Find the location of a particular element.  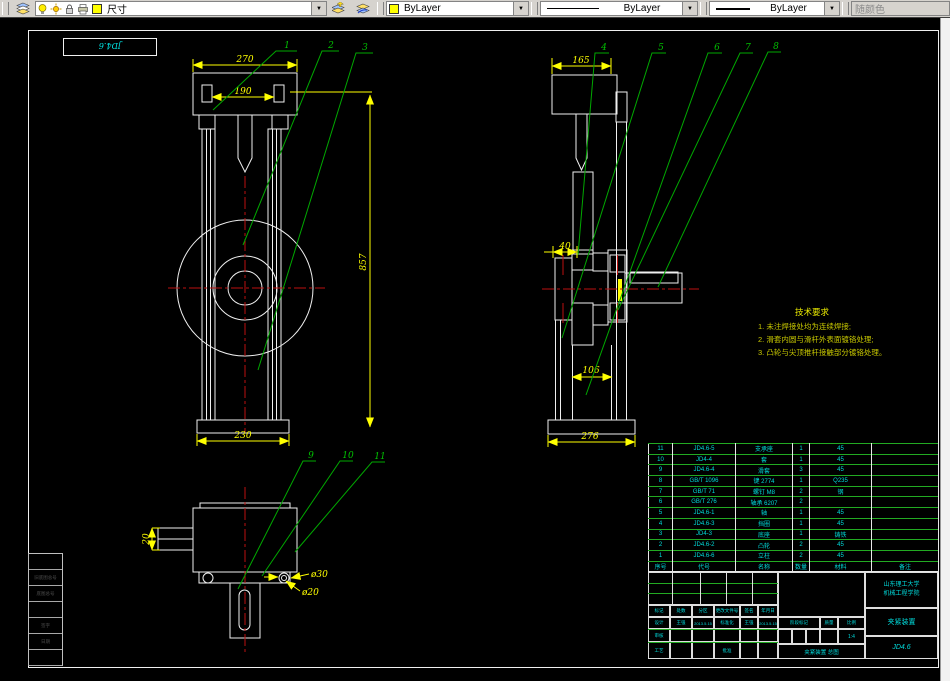

bom-row: 5 JD4.6-1 轴 1 45 is located at coordinates (793, 513).